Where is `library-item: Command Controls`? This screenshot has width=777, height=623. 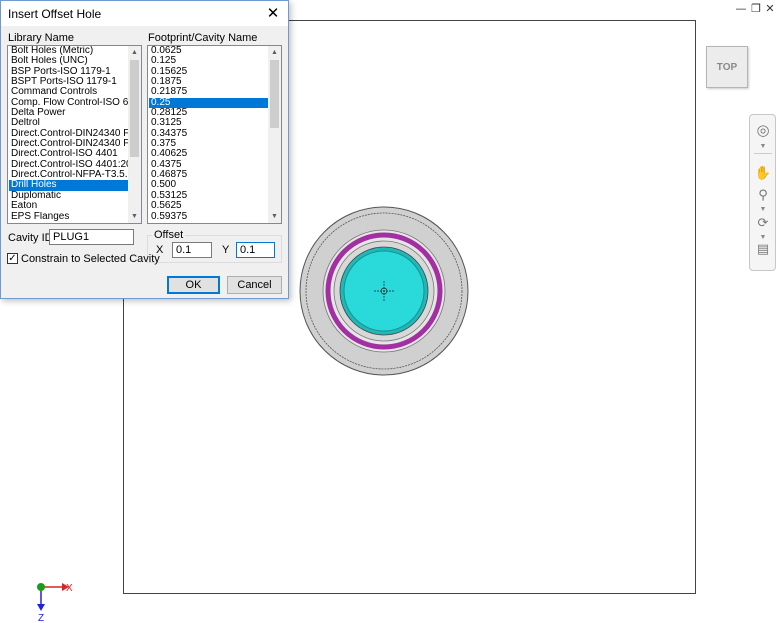 library-item: Command Controls is located at coordinates (68, 92).